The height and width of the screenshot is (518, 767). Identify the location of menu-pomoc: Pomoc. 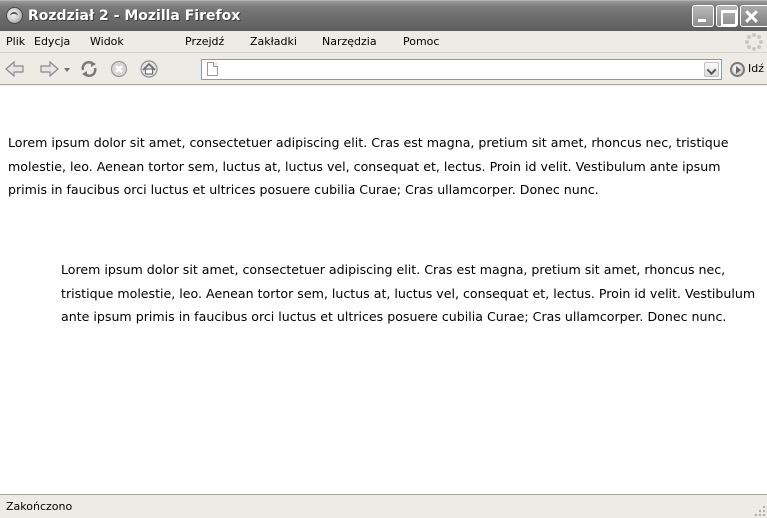
(421, 41).